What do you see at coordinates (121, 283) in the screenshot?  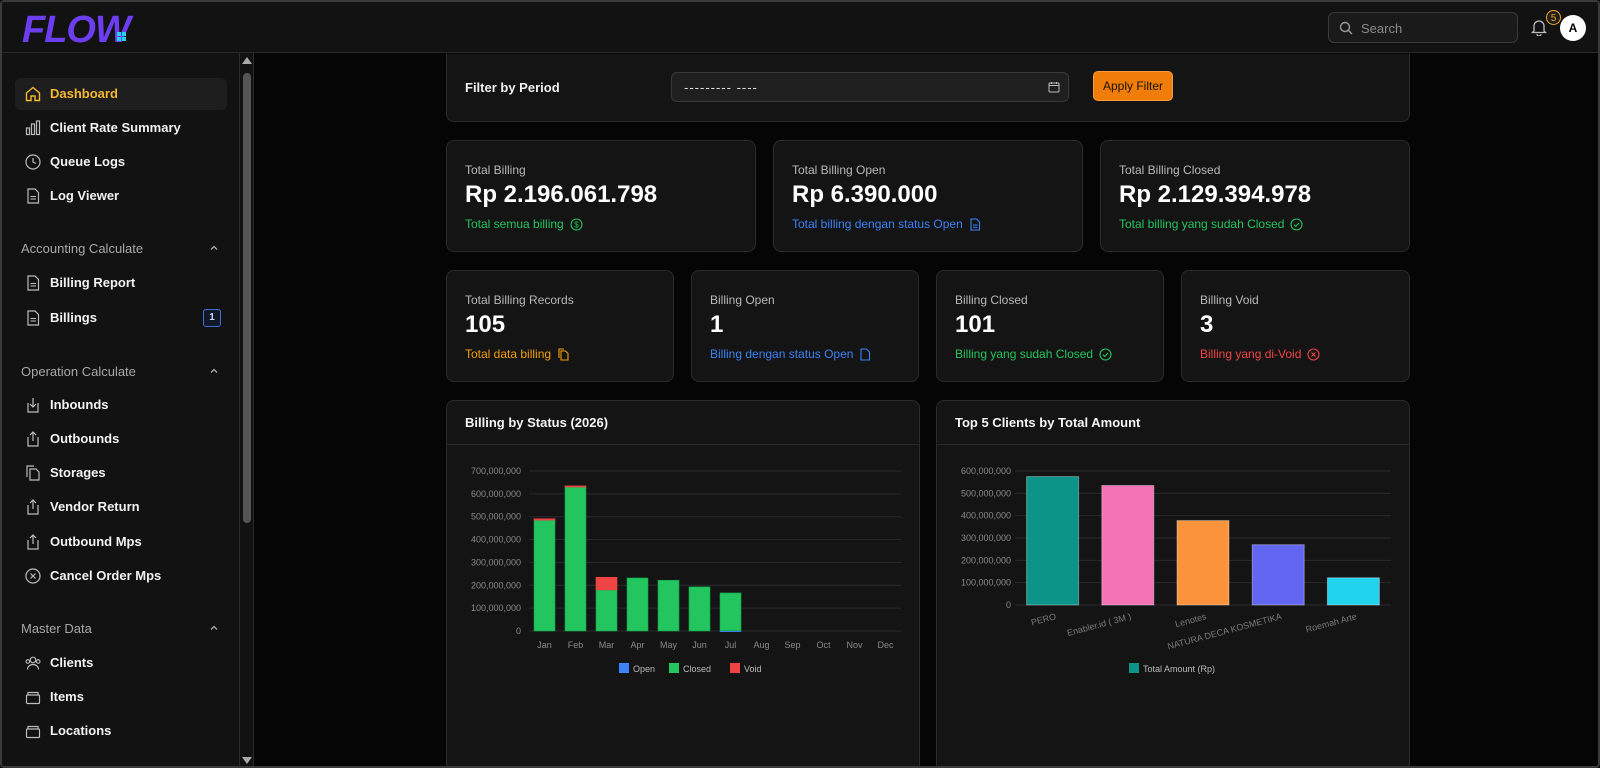 I see `sidebar-item-billing-report: Billing Report` at bounding box center [121, 283].